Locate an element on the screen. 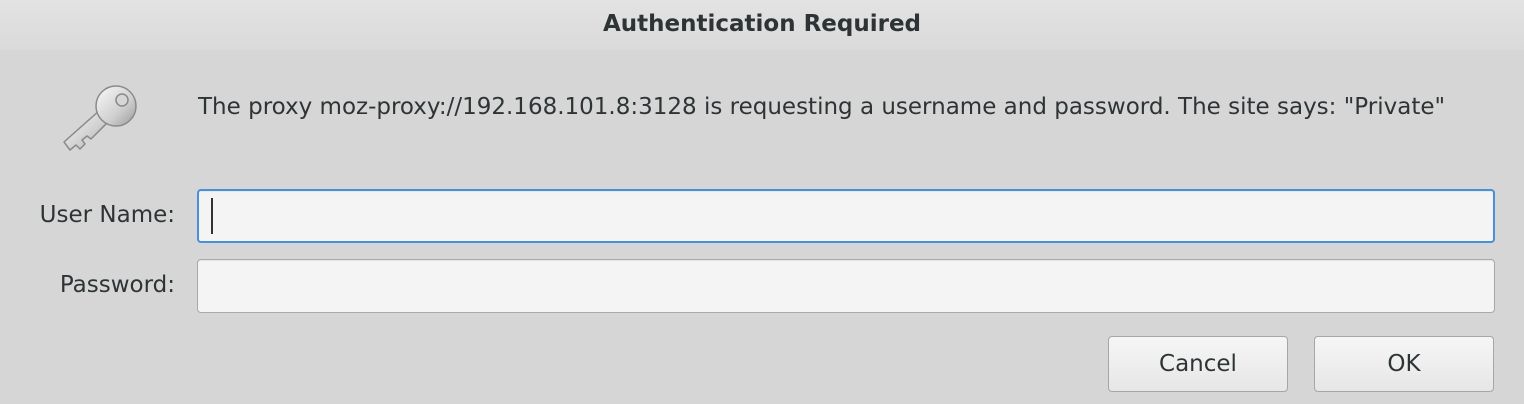  username-label: User Name: is located at coordinates (107, 215).